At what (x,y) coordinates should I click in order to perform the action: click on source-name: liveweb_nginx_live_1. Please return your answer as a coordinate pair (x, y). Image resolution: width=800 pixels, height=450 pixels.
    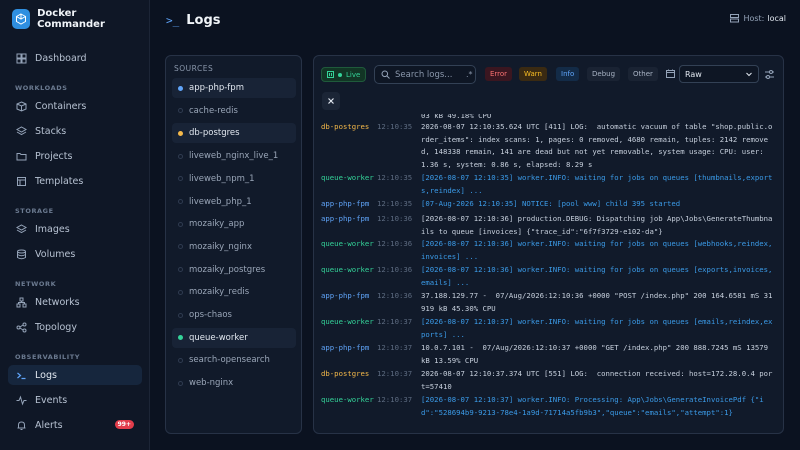
    Looking at the image, I should click on (234, 156).